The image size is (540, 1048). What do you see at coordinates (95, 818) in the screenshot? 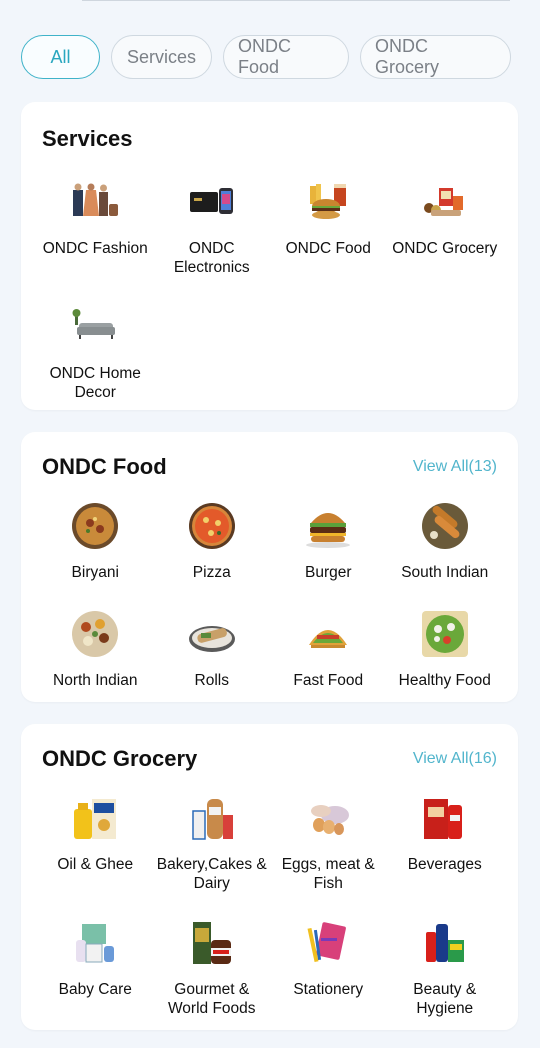
I see `oil-ghee-icon` at bounding box center [95, 818].